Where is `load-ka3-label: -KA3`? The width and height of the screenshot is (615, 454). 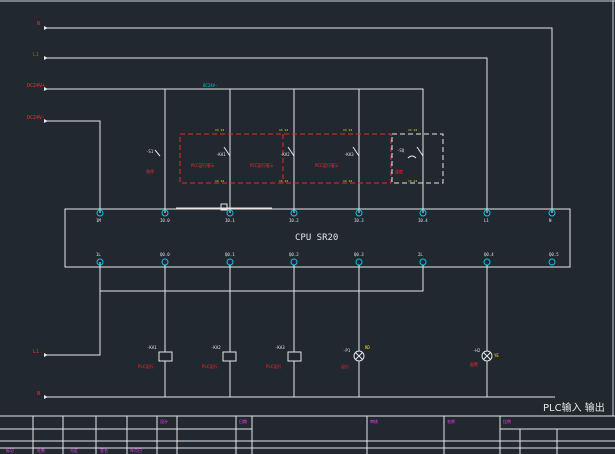
load-ka3-label: -KA3 is located at coordinates (280, 347).